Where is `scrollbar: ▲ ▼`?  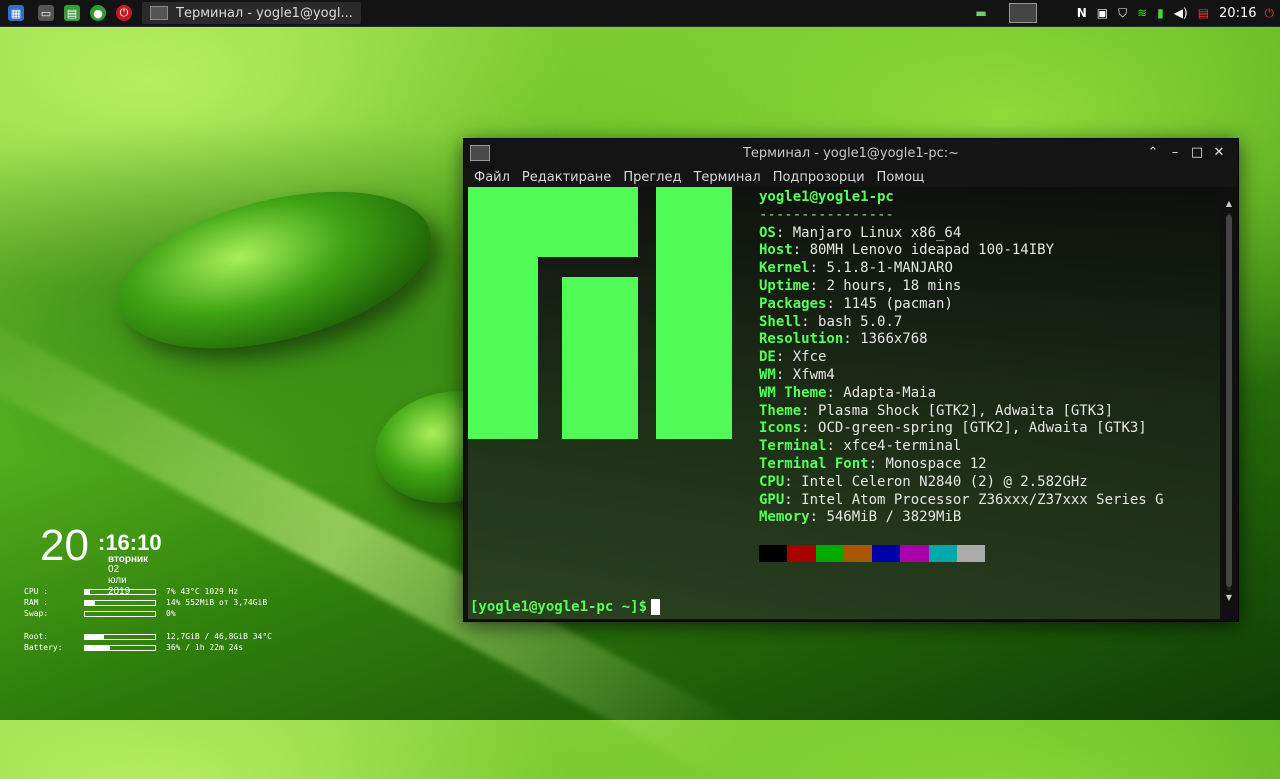 scrollbar: ▲ ▼ is located at coordinates (1229, 401).